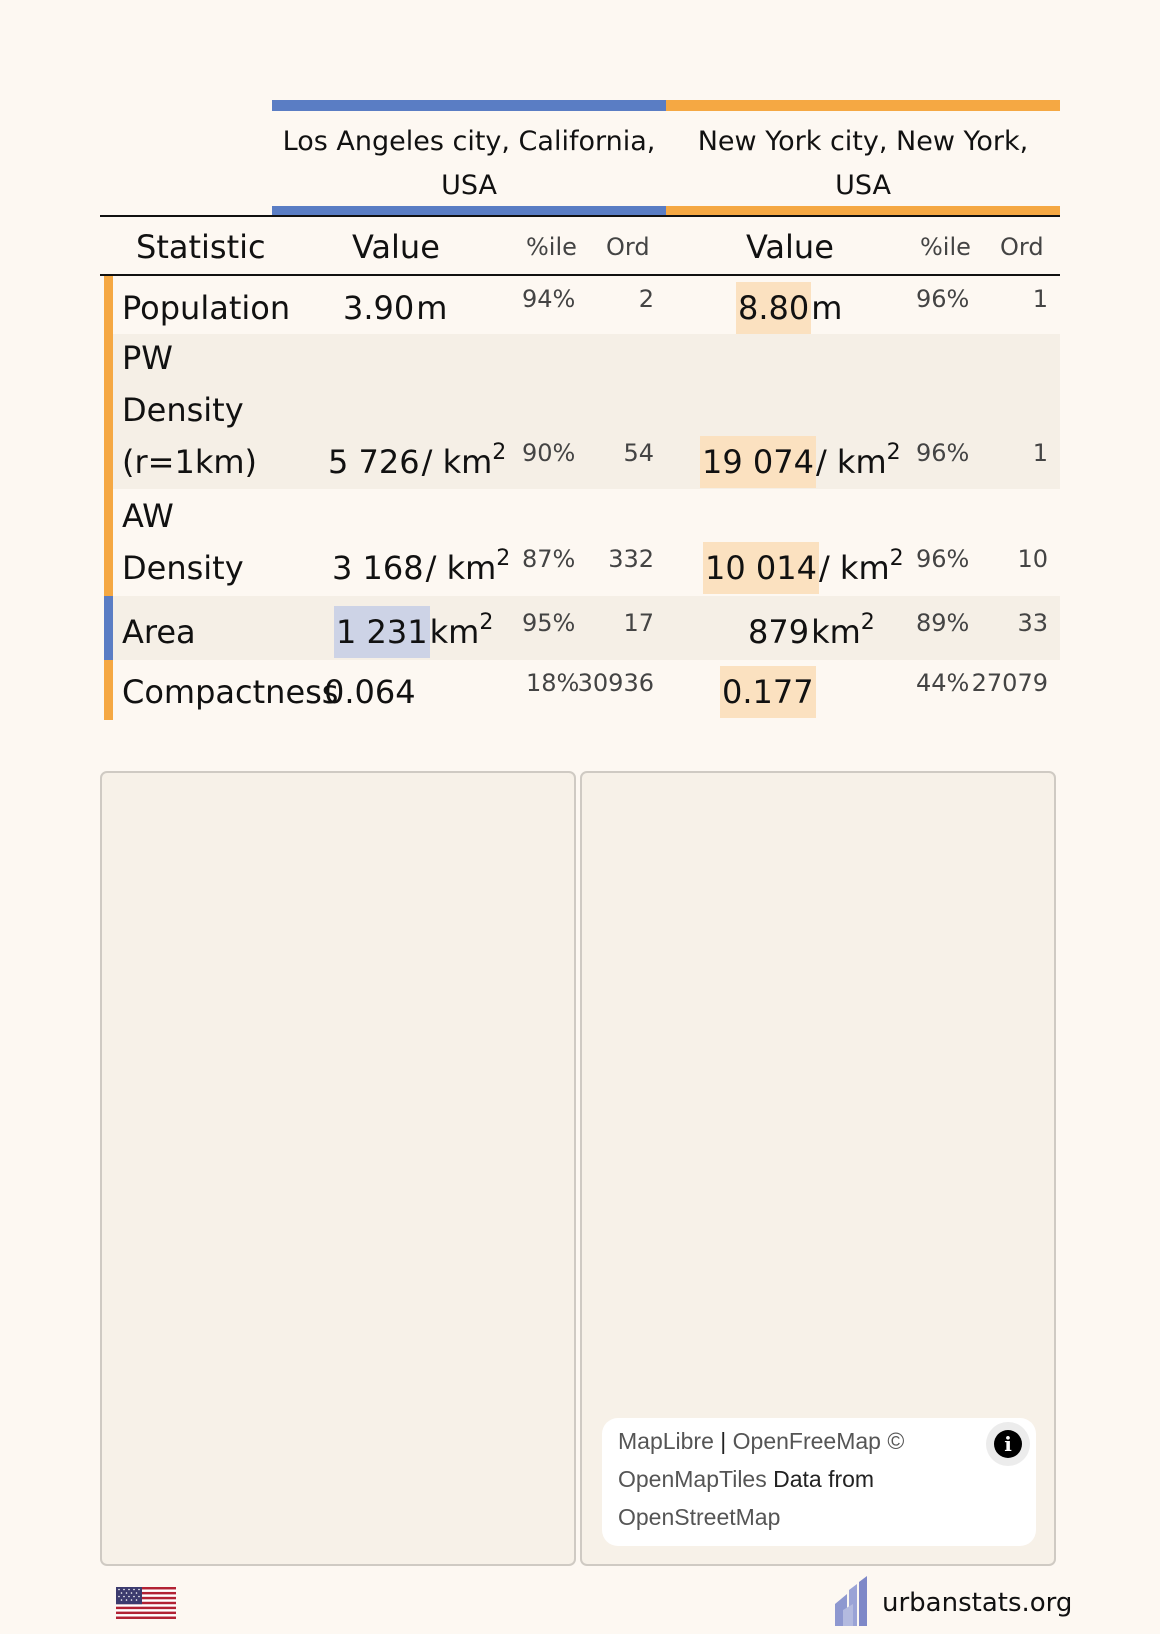  What do you see at coordinates (622, 299) in the screenshot?
I see `ordinal-la-population: 2` at bounding box center [622, 299].